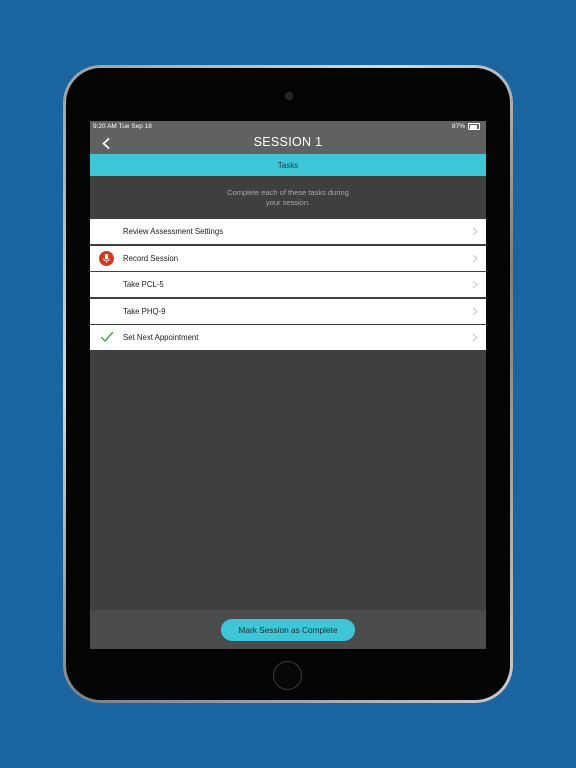 This screenshot has height=768, width=576. I want to click on footer-bar: Mark Session as Complete, so click(288, 629).